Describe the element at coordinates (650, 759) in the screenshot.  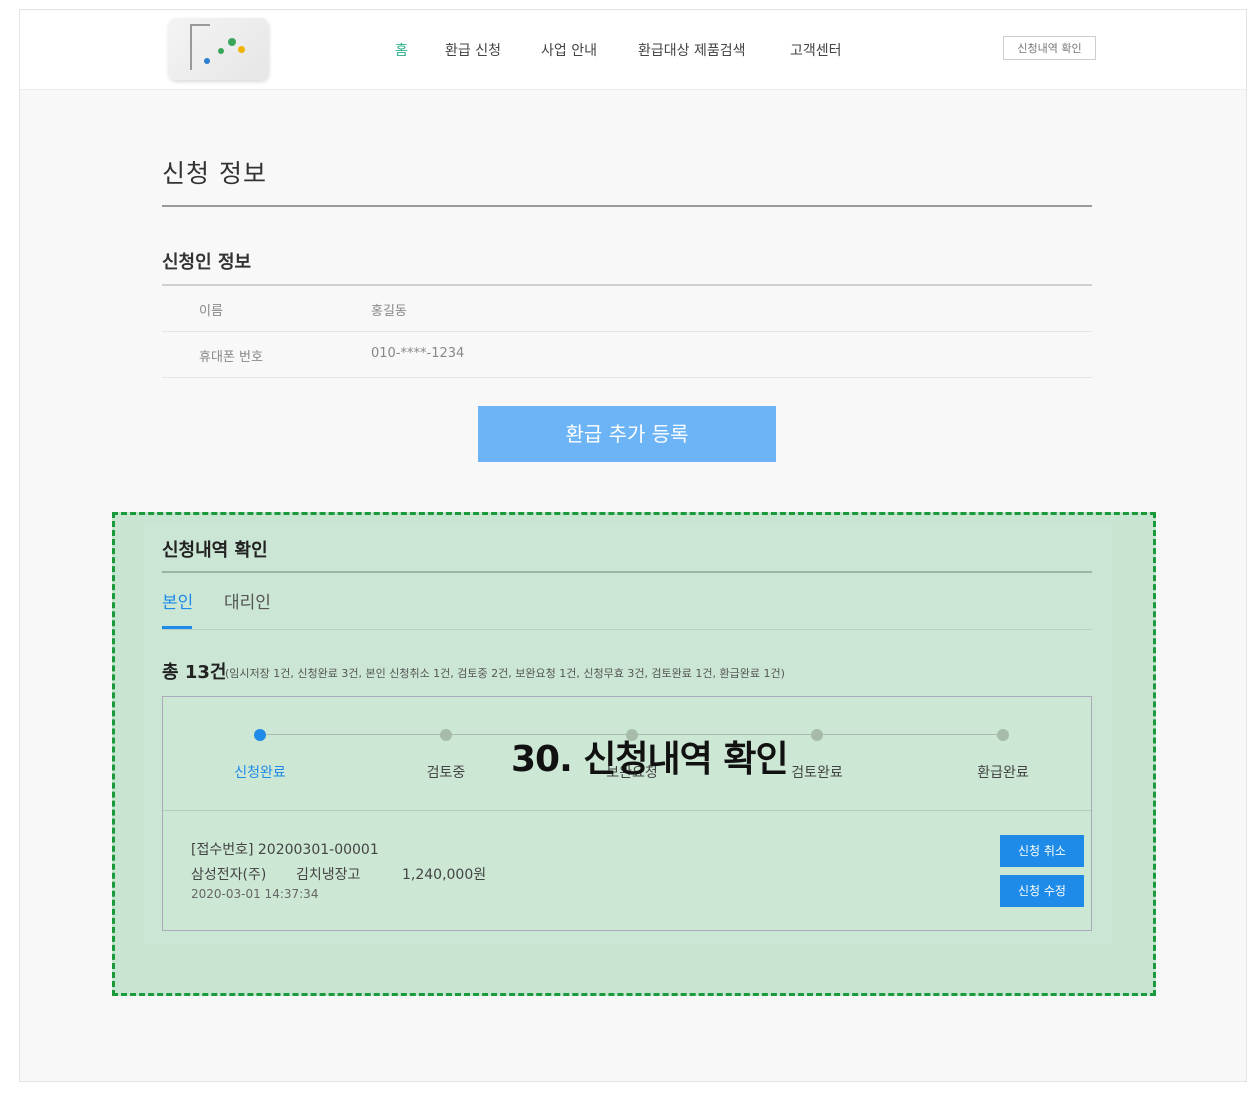
I see `annotation-label: 30. 신청내역 확인` at that location.